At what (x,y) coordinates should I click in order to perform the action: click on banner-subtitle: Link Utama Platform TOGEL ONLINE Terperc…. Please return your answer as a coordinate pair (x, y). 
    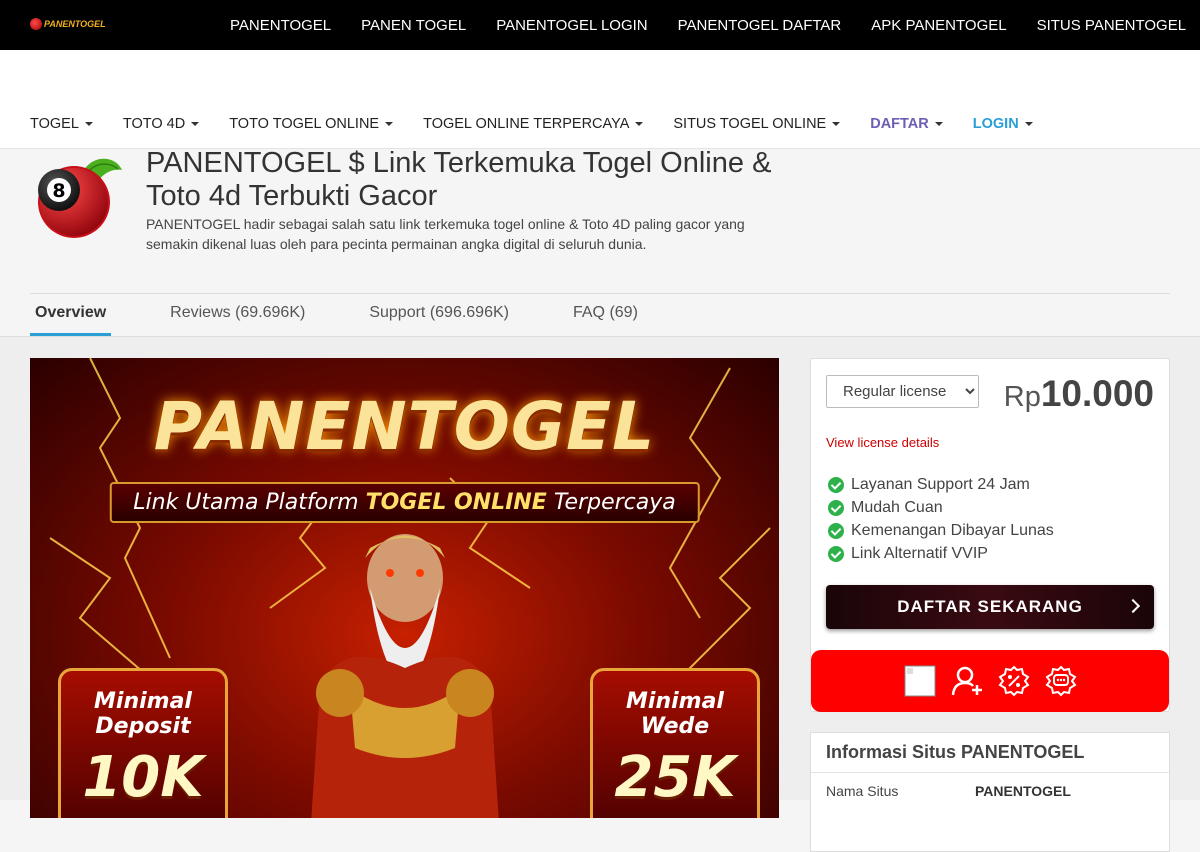
    Looking at the image, I should click on (404, 502).